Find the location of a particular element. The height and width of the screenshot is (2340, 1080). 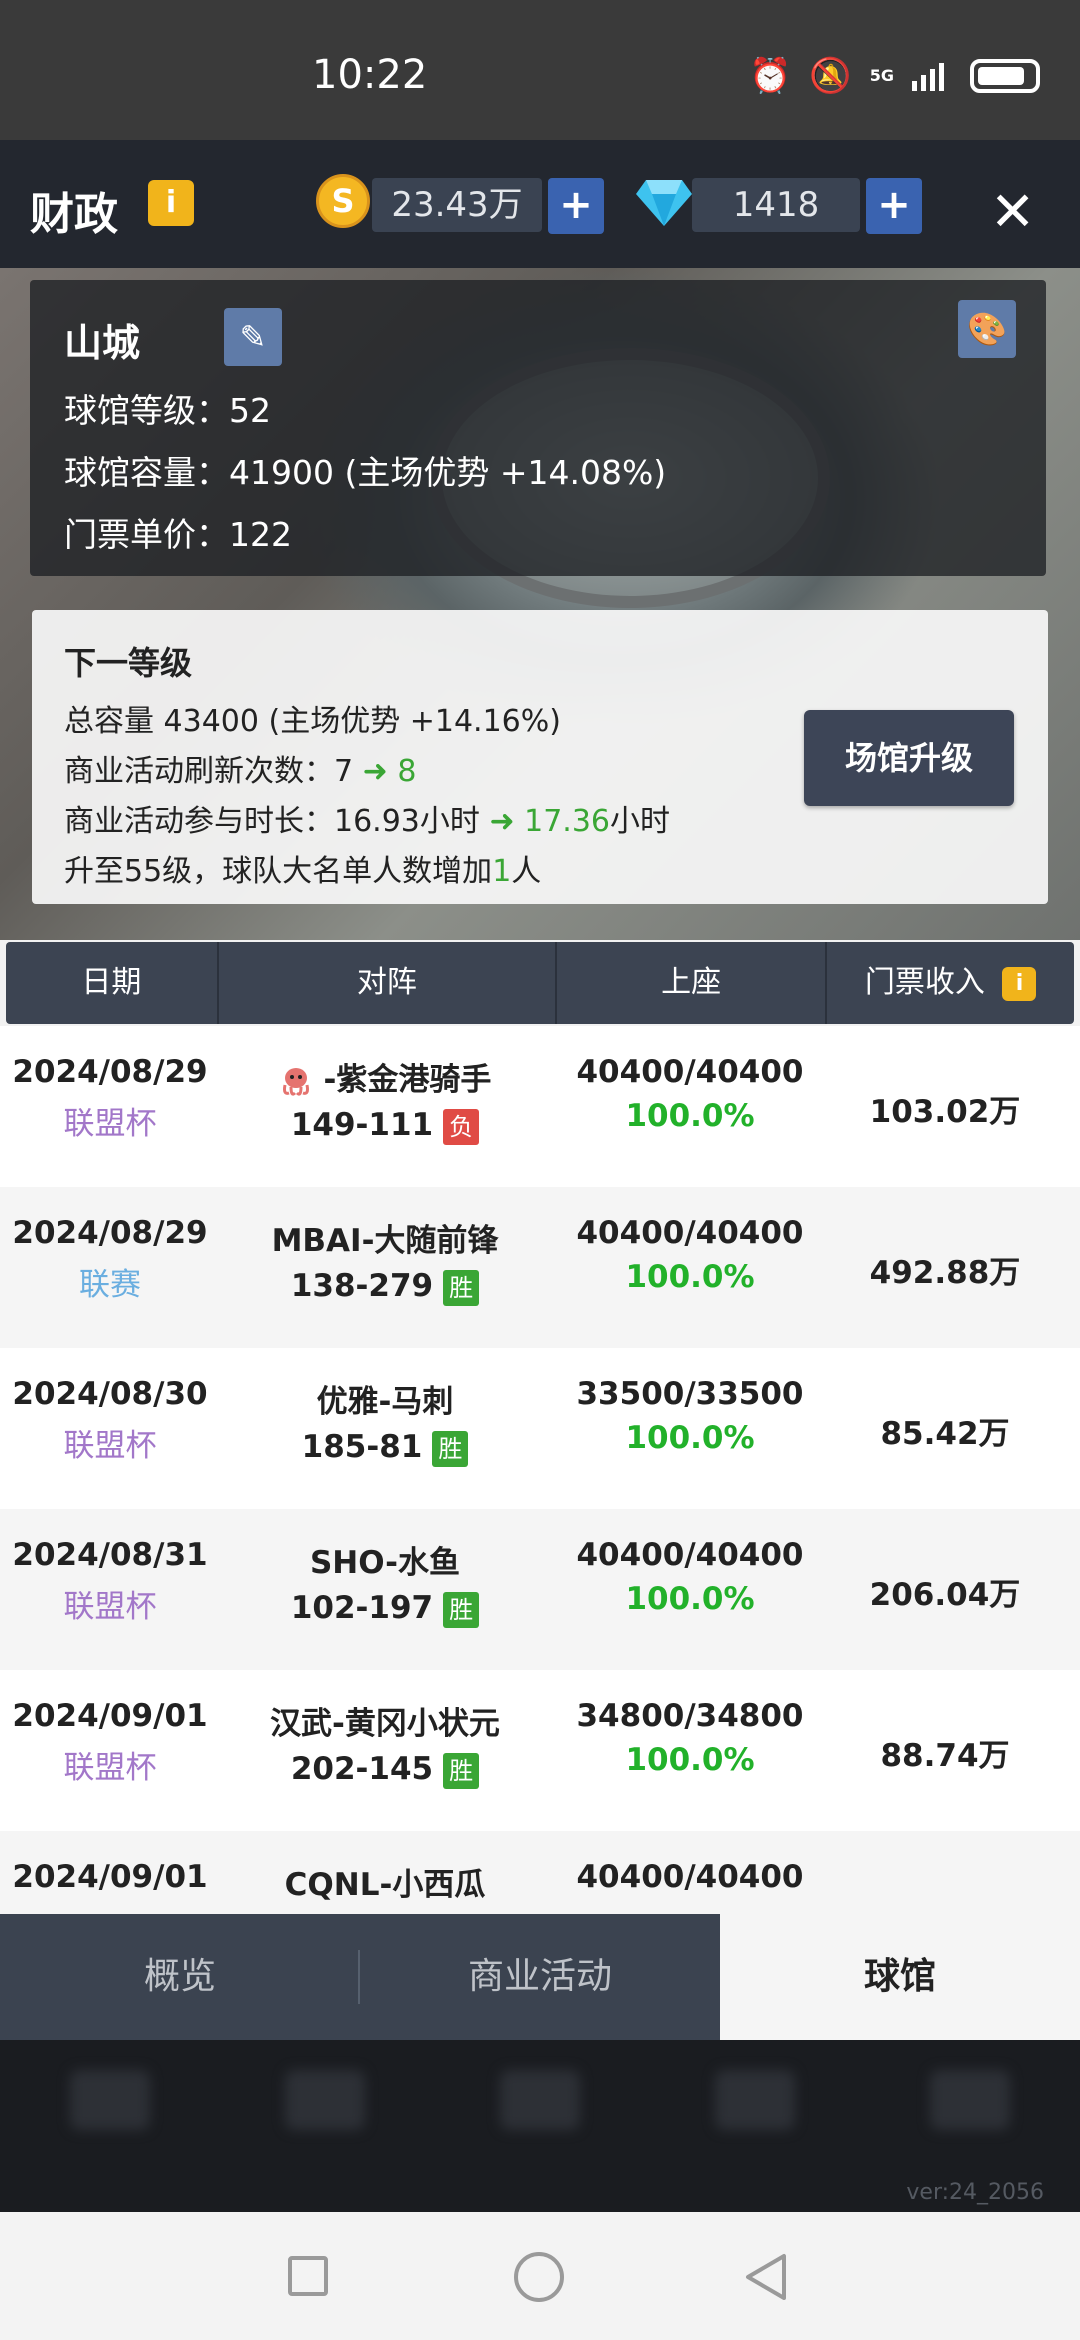

match-name: MBAI-大随前锋 is located at coordinates (385, 1241).